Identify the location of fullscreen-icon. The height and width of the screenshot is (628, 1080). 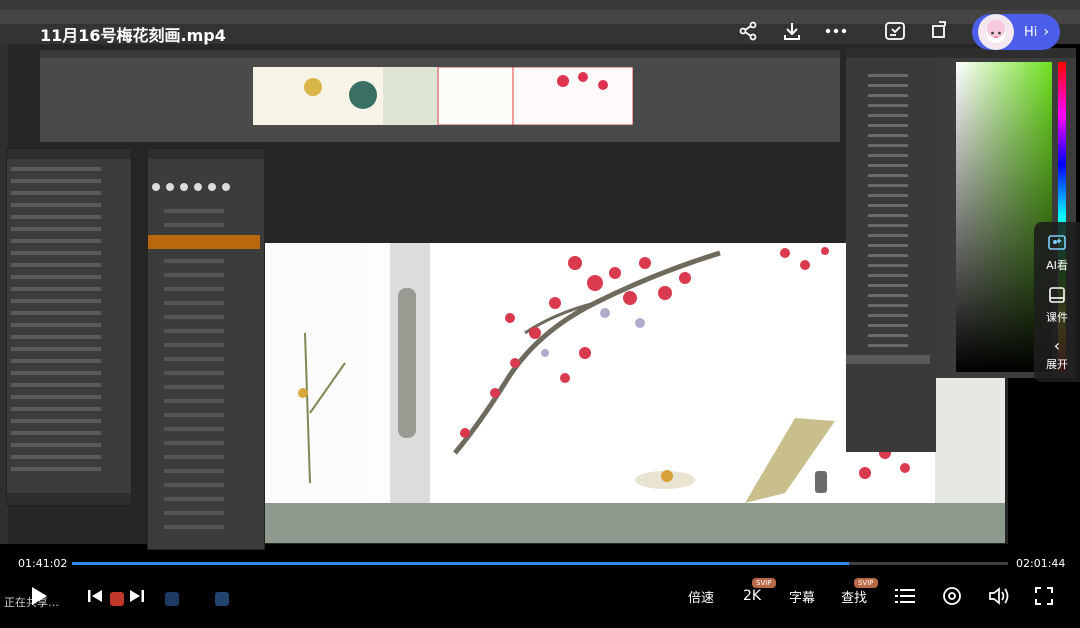
(1044, 596).